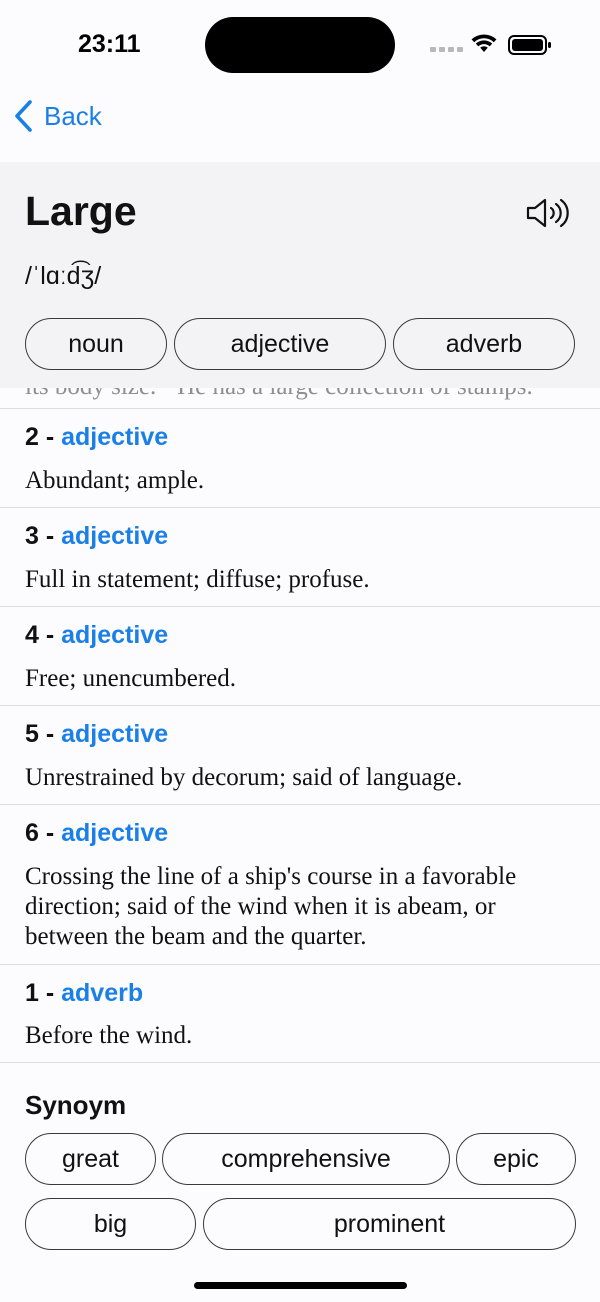 The width and height of the screenshot is (600, 1302). I want to click on definition-heading: 5 - adjective, so click(96, 734).